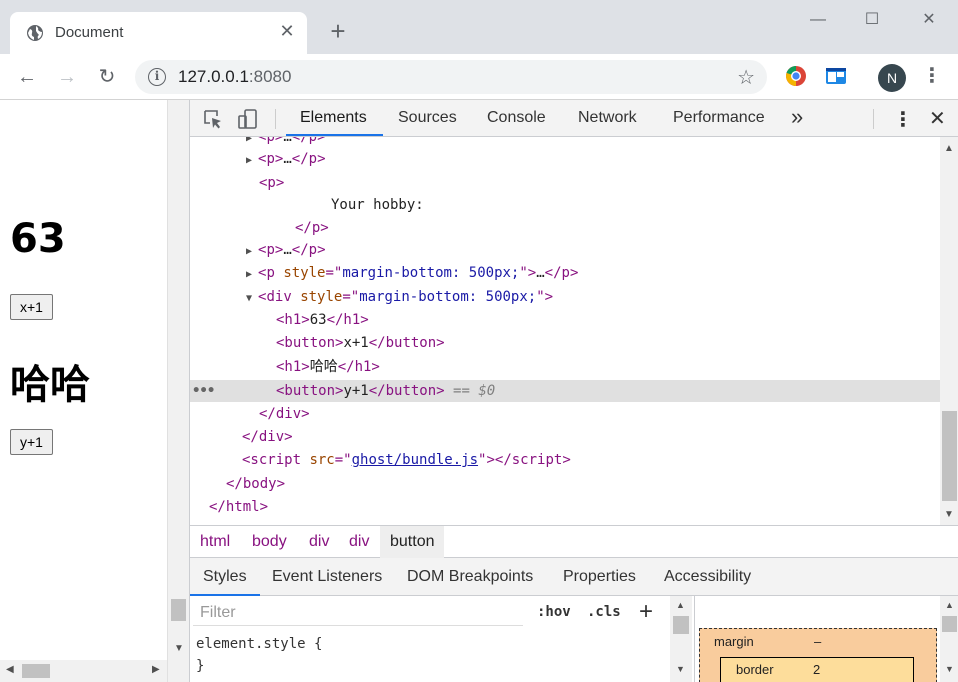 The height and width of the screenshot is (682, 958). I want to click on devtools-menu-icon: ⋮, so click(903, 119).